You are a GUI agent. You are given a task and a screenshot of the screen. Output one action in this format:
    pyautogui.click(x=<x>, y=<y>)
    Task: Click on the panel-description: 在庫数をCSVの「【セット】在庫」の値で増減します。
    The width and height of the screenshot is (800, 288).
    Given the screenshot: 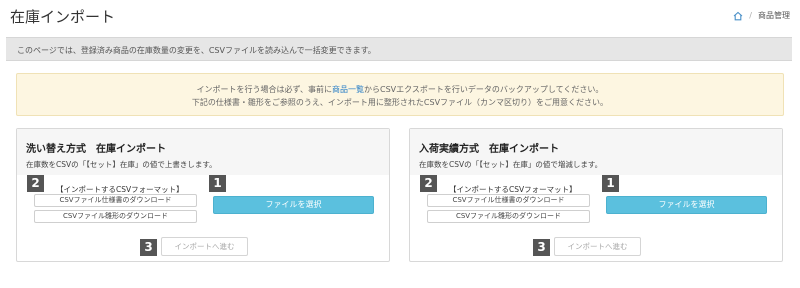 What is the action you would take?
    pyautogui.click(x=511, y=164)
    